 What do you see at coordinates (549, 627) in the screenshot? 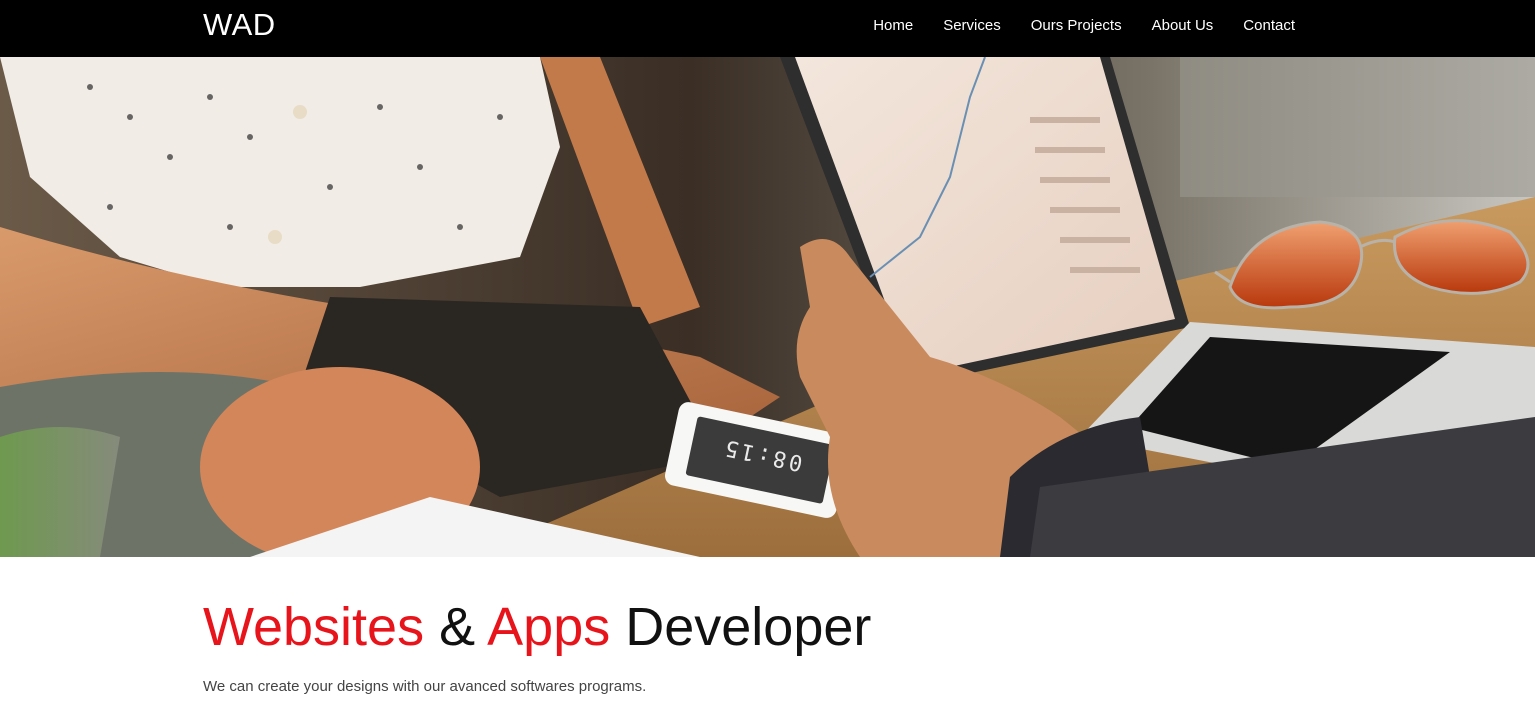
I see `headline-apps: Apps` at bounding box center [549, 627].